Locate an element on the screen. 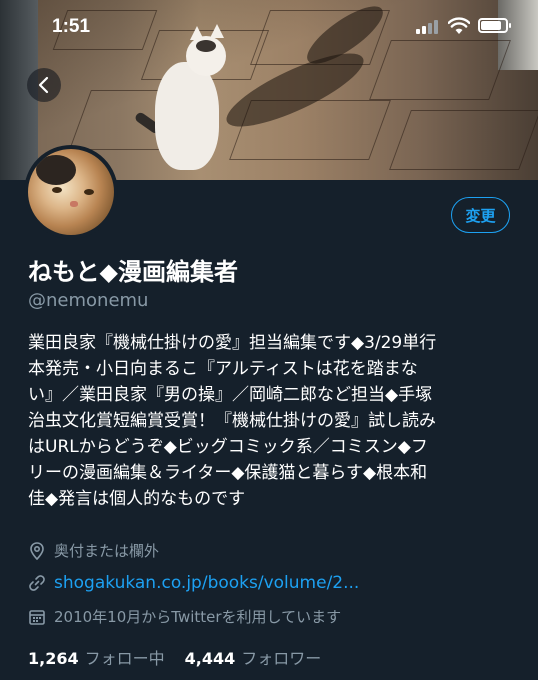 This screenshot has height=680, width=538. bio-line: リーの漫画編集＆ライター◆保護猫と暮らす◆根本和 is located at coordinates (228, 473).